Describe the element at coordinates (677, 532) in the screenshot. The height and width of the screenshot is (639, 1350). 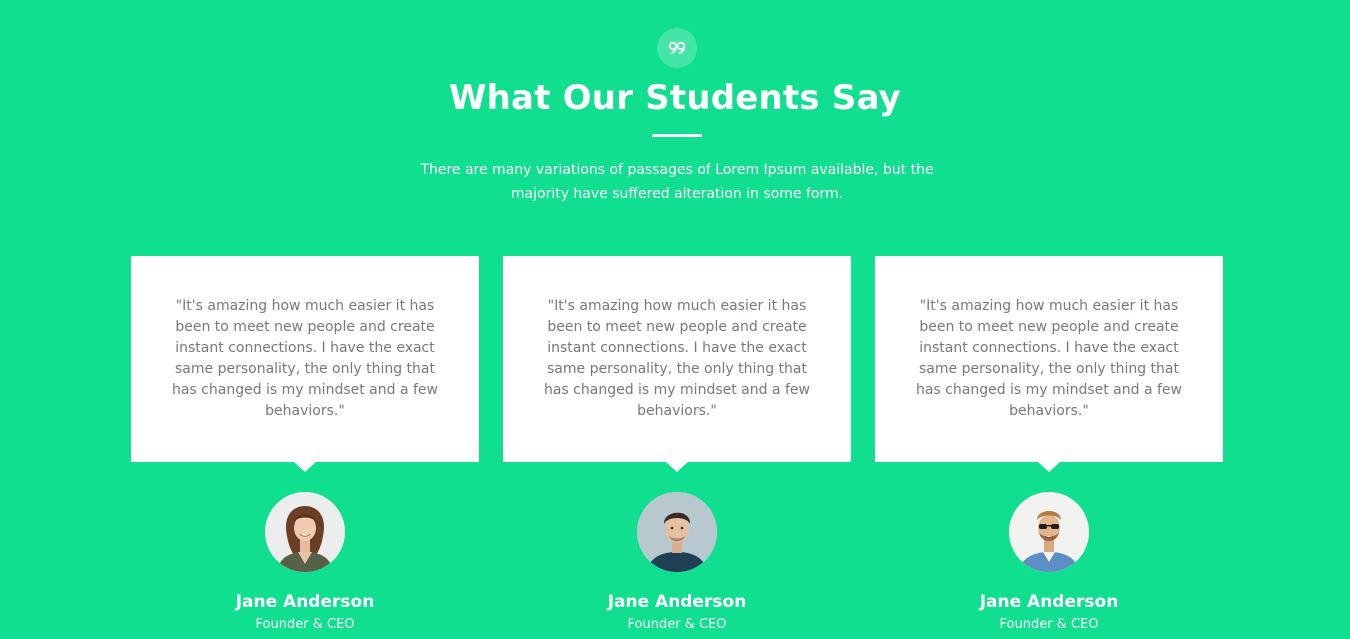
I see `man-avatar-icon` at that location.